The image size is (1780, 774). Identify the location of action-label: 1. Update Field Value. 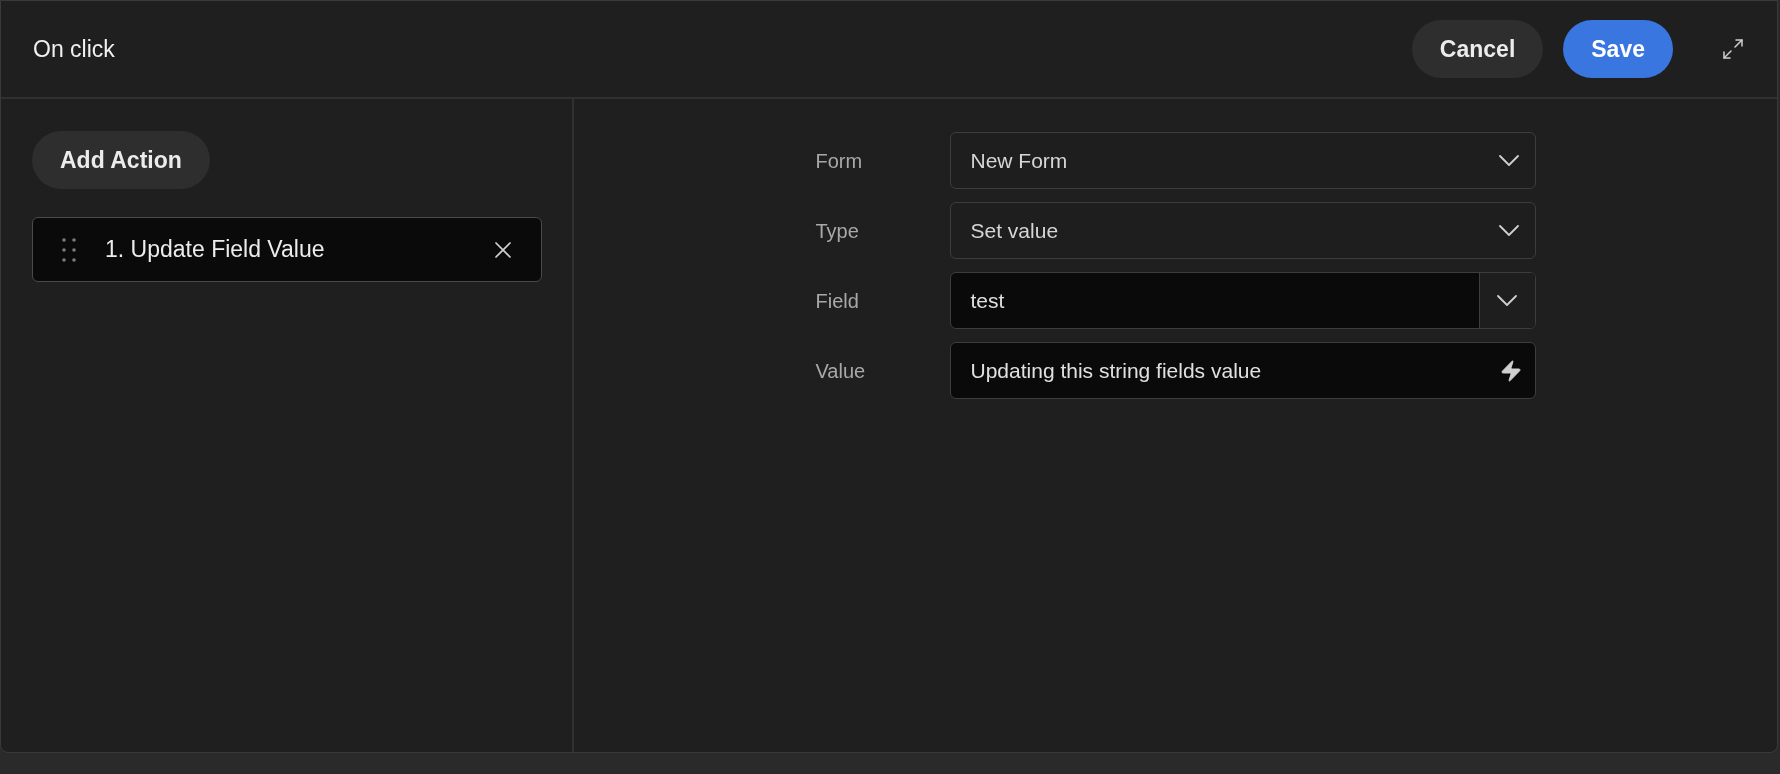
(215, 250).